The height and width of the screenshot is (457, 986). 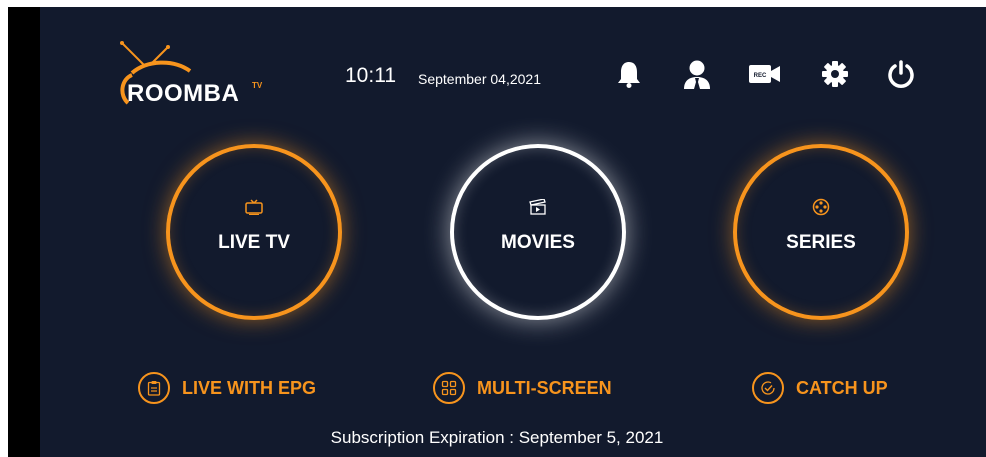 I want to click on live-with-epg-label: LIVE WITH EPG, so click(x=249, y=387).